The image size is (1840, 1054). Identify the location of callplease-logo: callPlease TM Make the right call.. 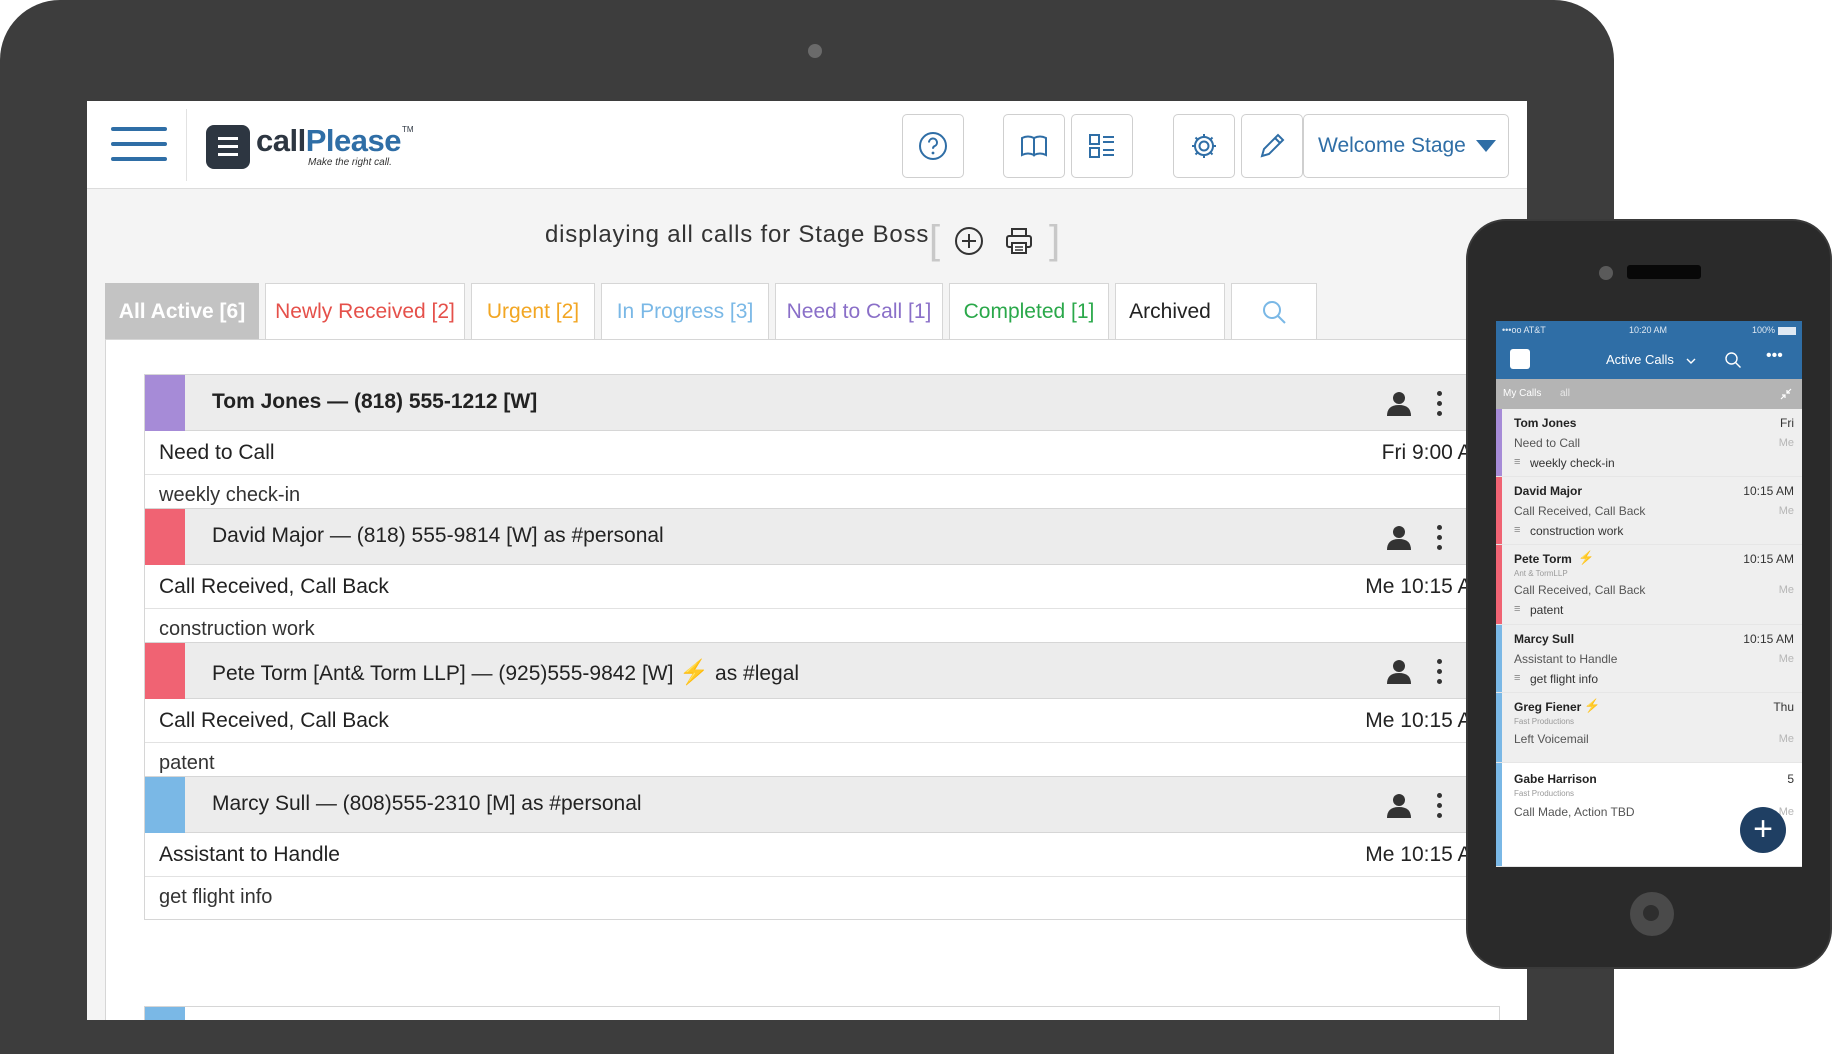
(311, 146).